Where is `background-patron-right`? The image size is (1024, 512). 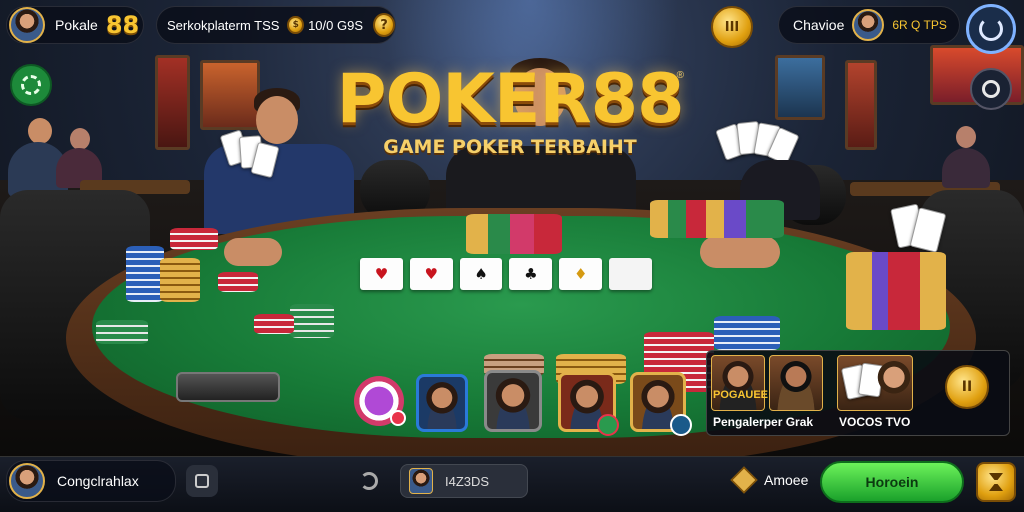
background-patron-right is located at coordinates (982, 155).